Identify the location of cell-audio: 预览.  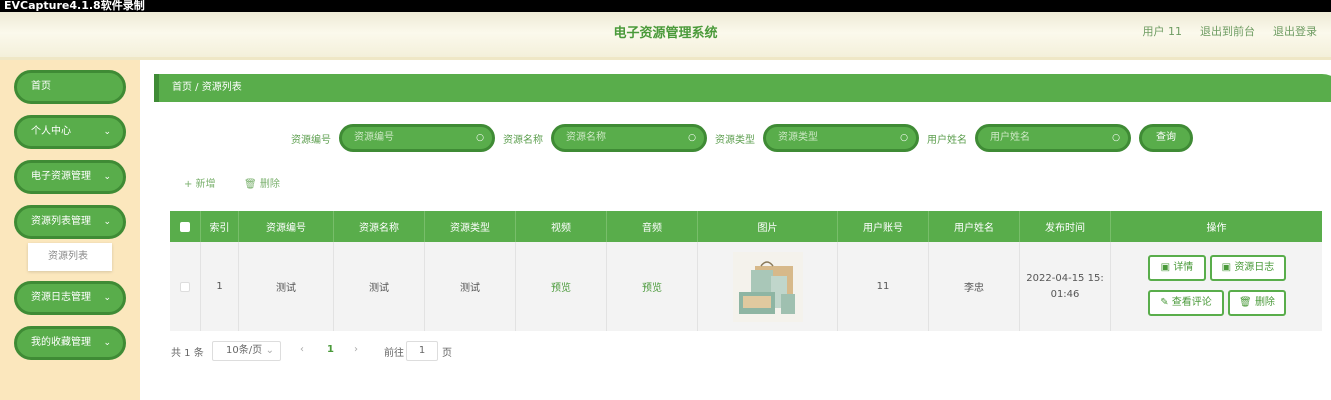
(652, 286).